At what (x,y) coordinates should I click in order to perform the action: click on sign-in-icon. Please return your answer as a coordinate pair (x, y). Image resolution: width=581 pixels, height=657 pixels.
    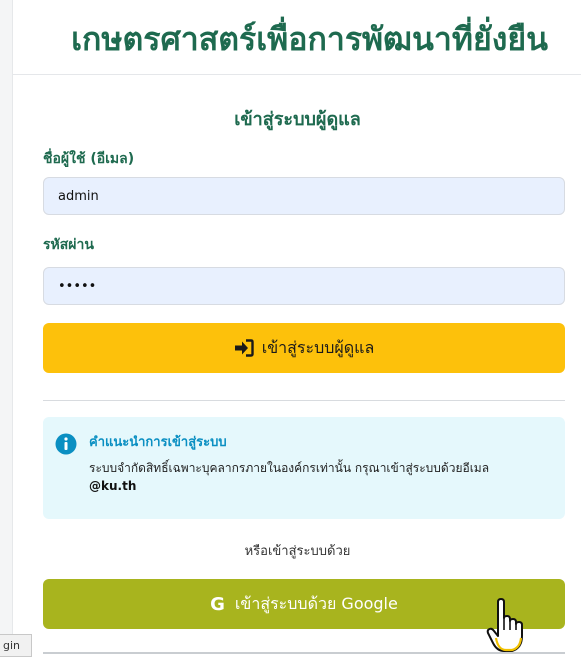
    Looking at the image, I should click on (244, 348).